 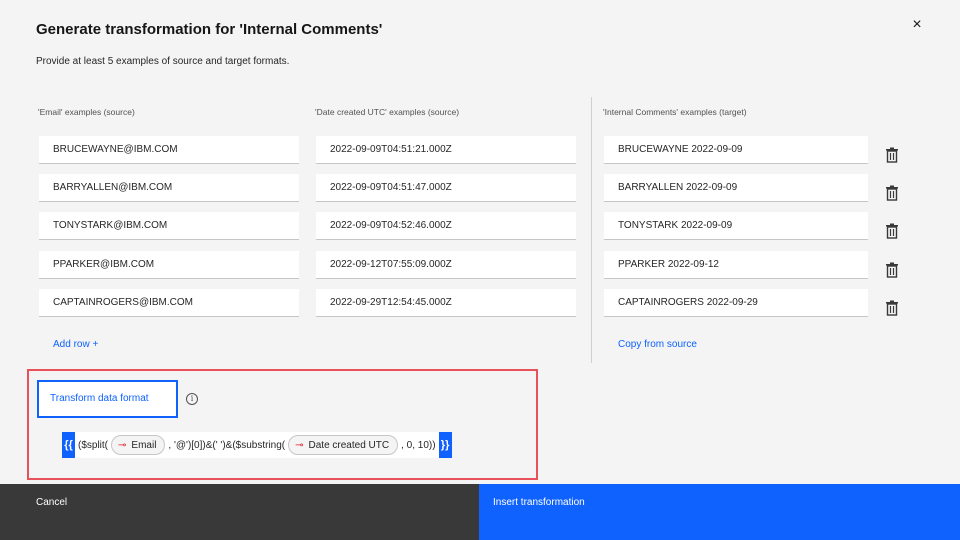 What do you see at coordinates (446, 303) in the screenshot?
I see `date-input: 2022-09-29T12:54:45.000Z` at bounding box center [446, 303].